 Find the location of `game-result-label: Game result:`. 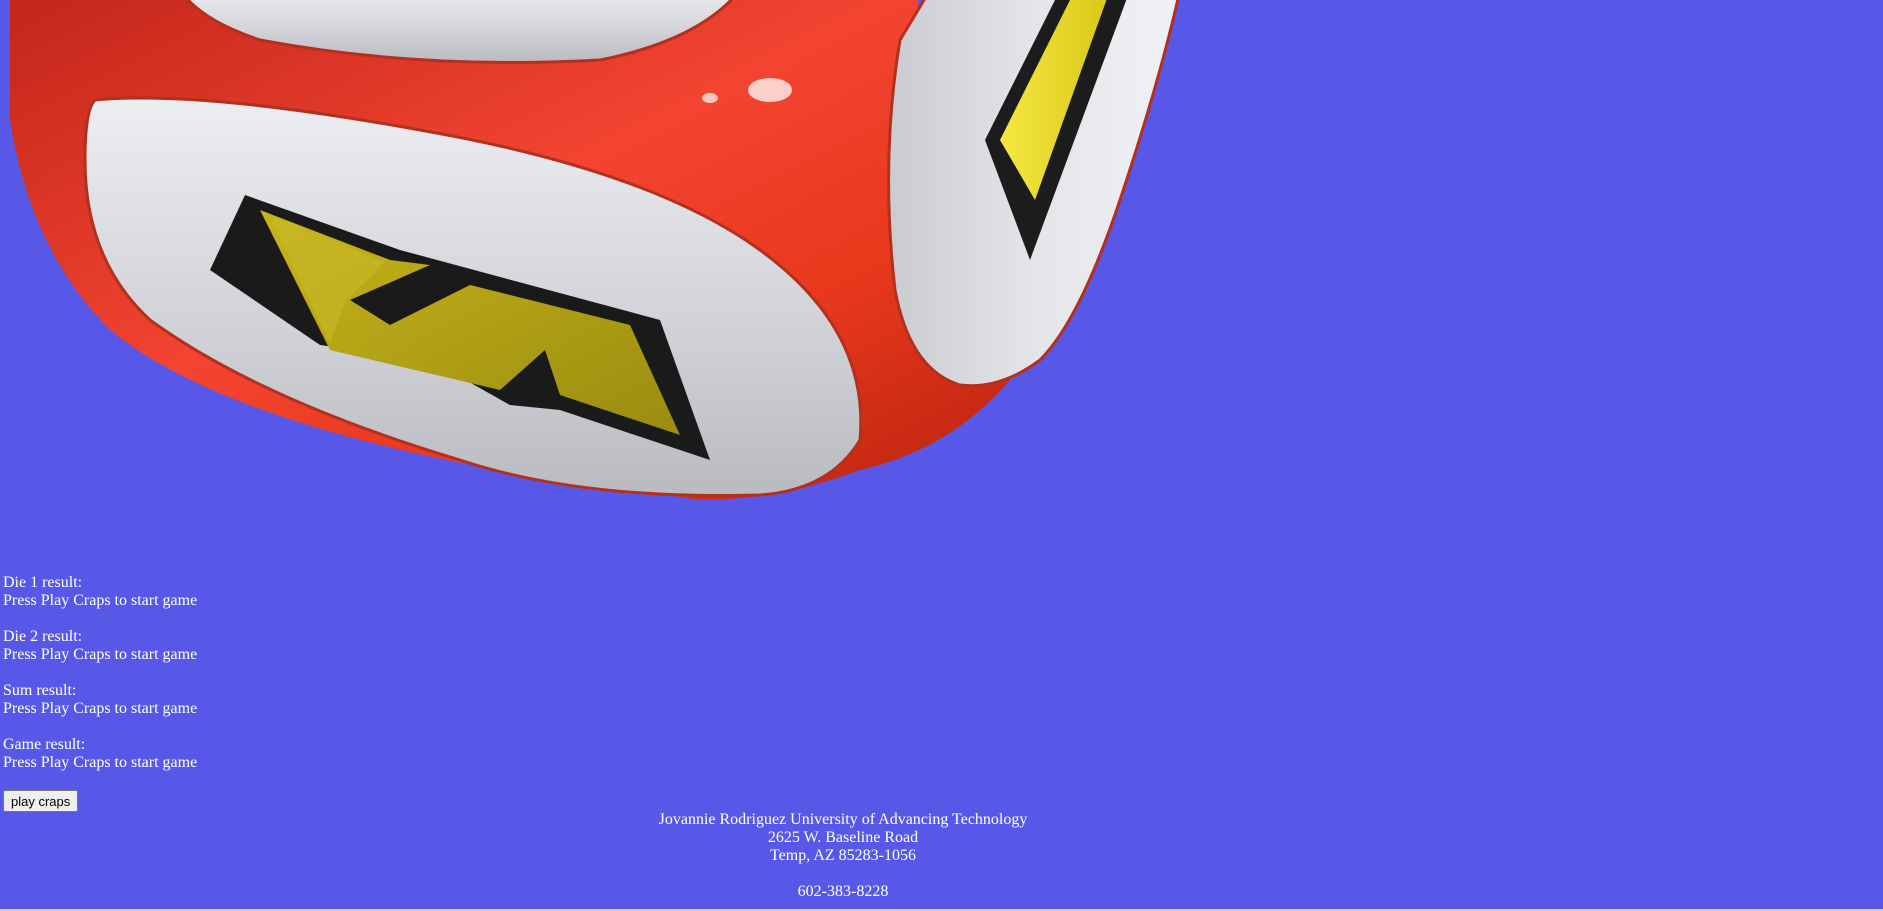

game-result-label: Game result: is located at coordinates (44, 744).